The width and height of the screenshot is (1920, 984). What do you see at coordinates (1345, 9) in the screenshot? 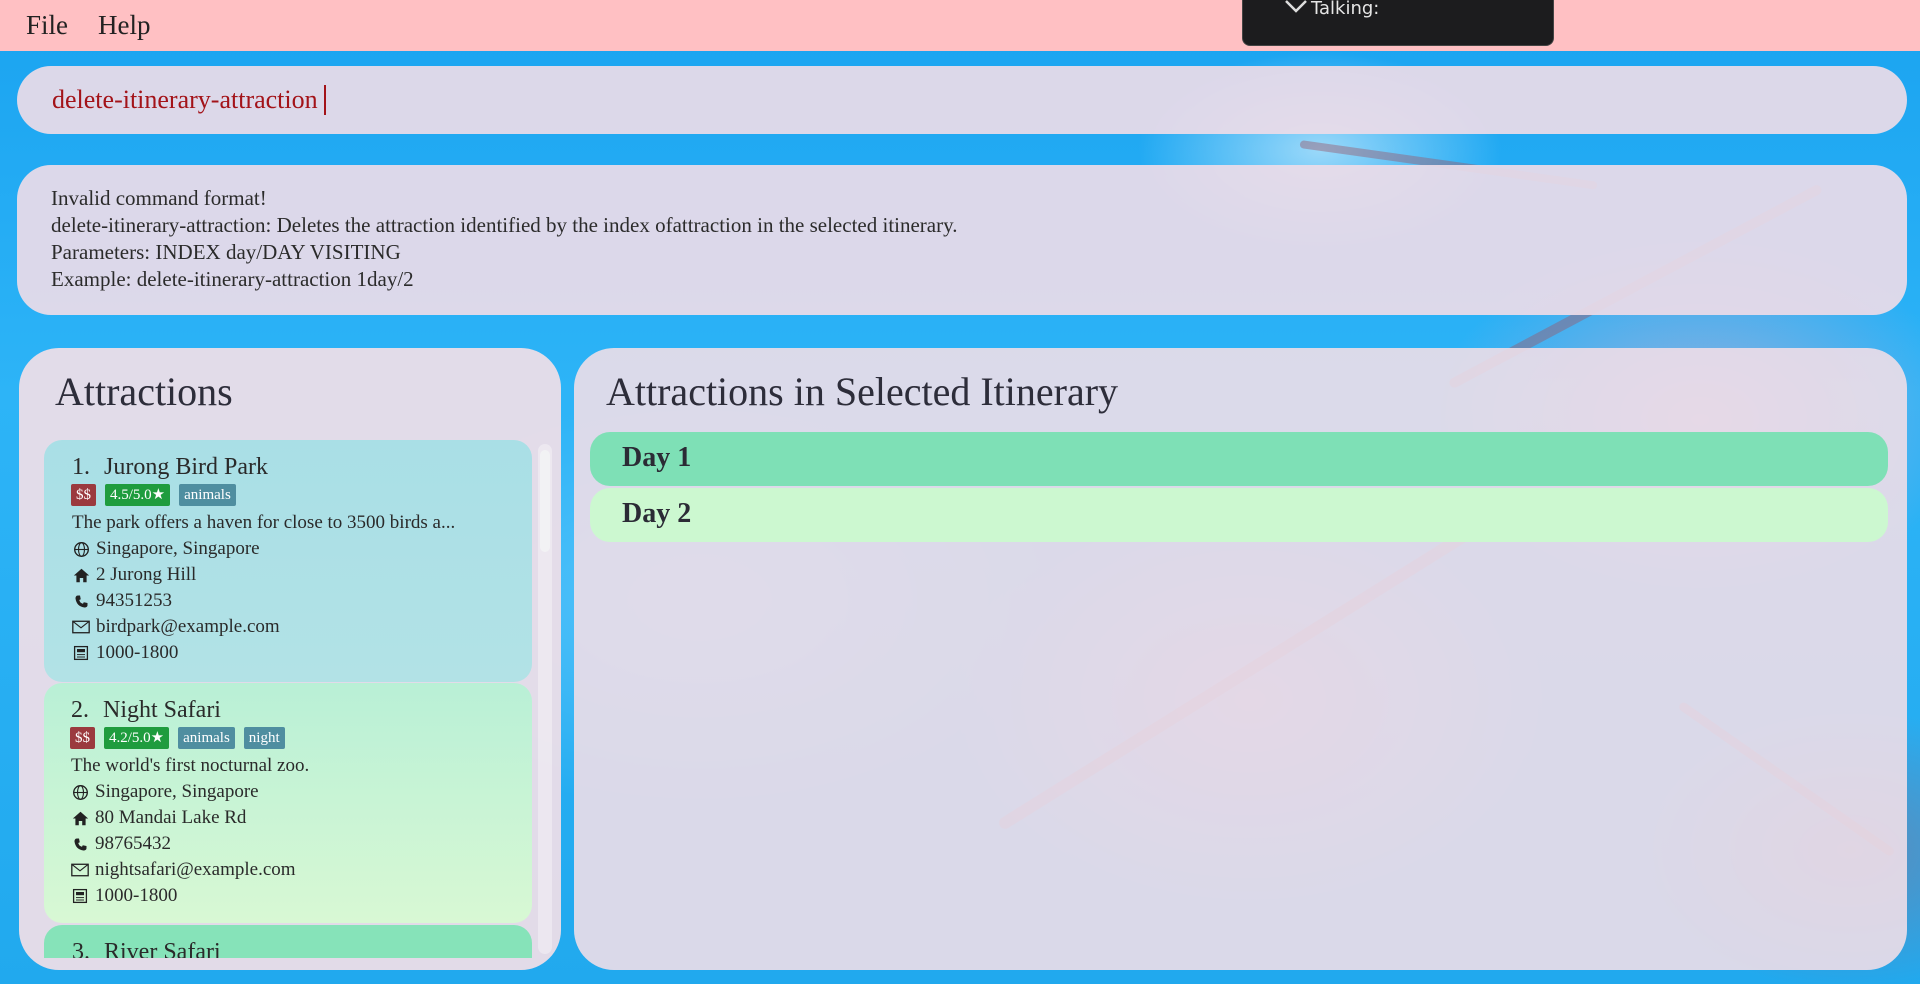
I see `talking-label: Talking:` at bounding box center [1345, 9].